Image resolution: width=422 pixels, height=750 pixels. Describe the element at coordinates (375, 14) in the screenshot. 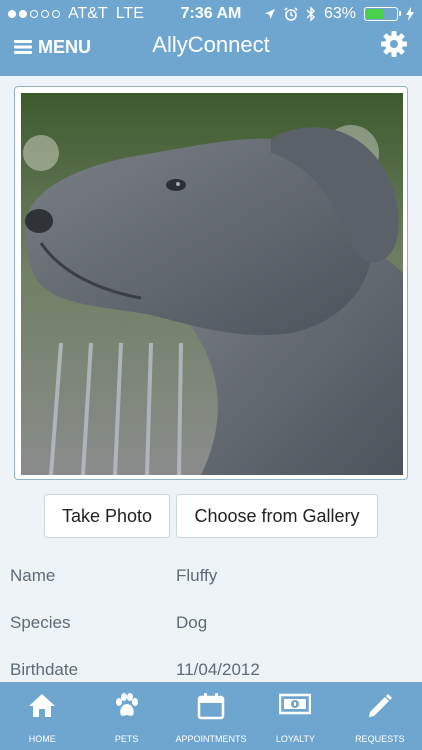

I see `battery-fill` at that location.